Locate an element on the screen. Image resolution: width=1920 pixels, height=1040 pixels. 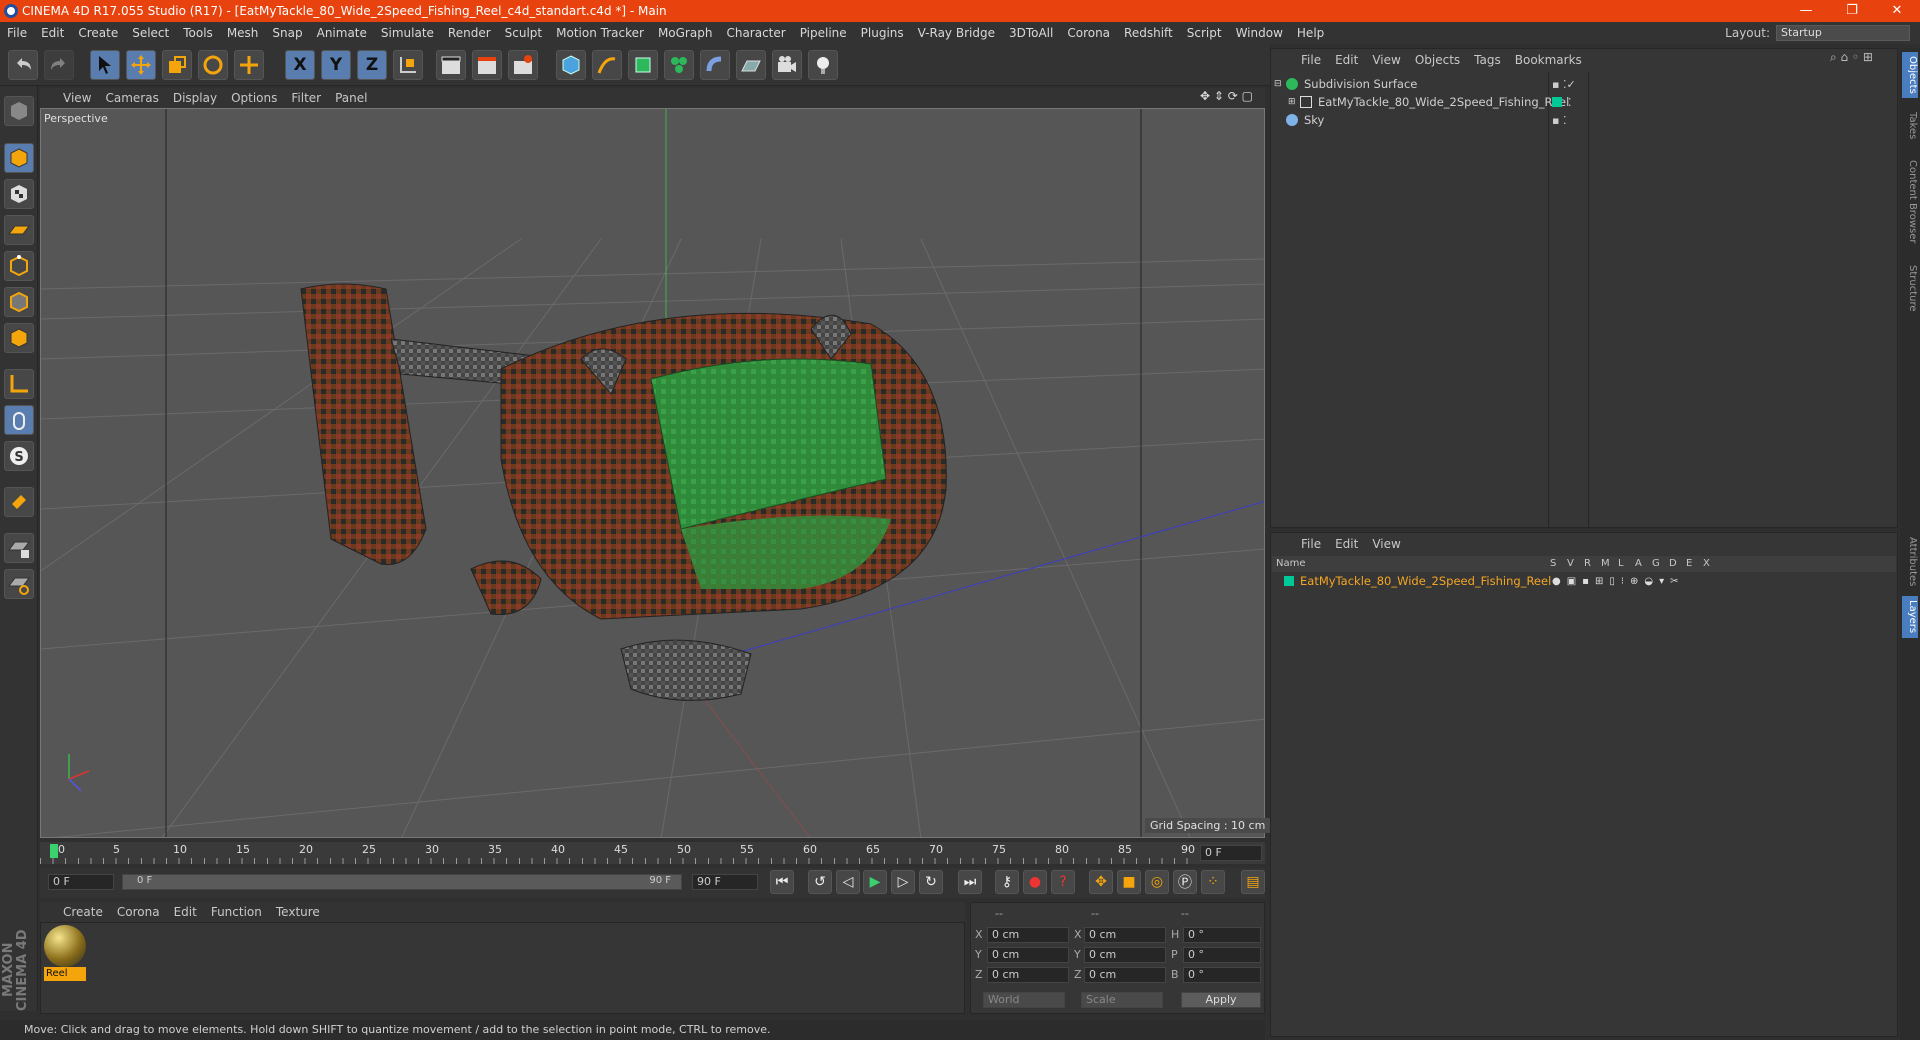
menu-edit: Edit is located at coordinates (52, 33).